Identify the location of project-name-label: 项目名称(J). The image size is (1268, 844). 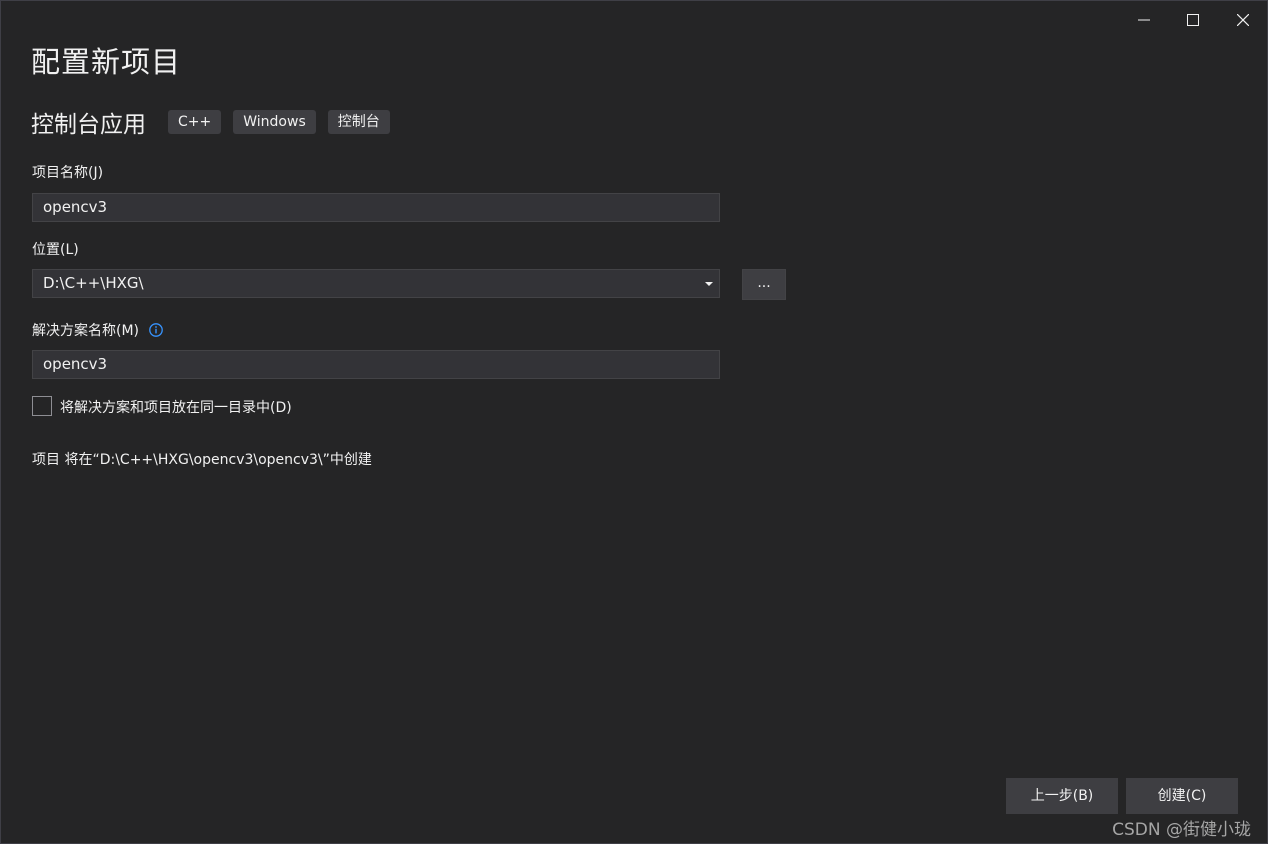
(68, 173).